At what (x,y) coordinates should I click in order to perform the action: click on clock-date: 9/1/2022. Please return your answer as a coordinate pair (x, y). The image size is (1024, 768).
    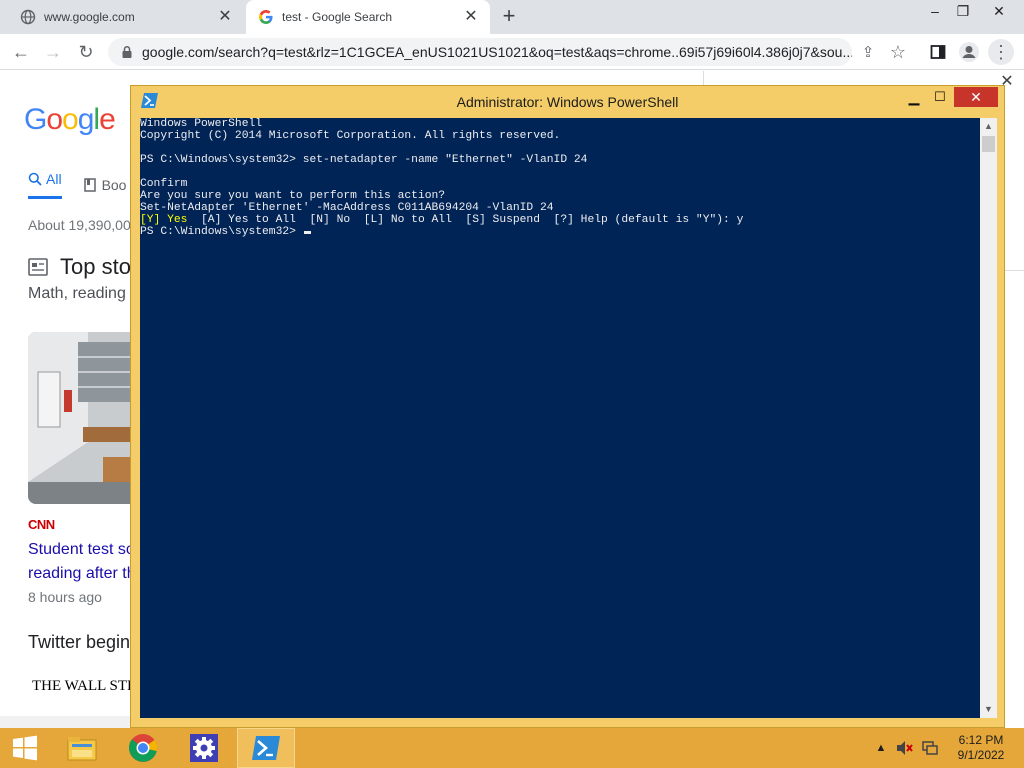
    Looking at the image, I should click on (981, 755).